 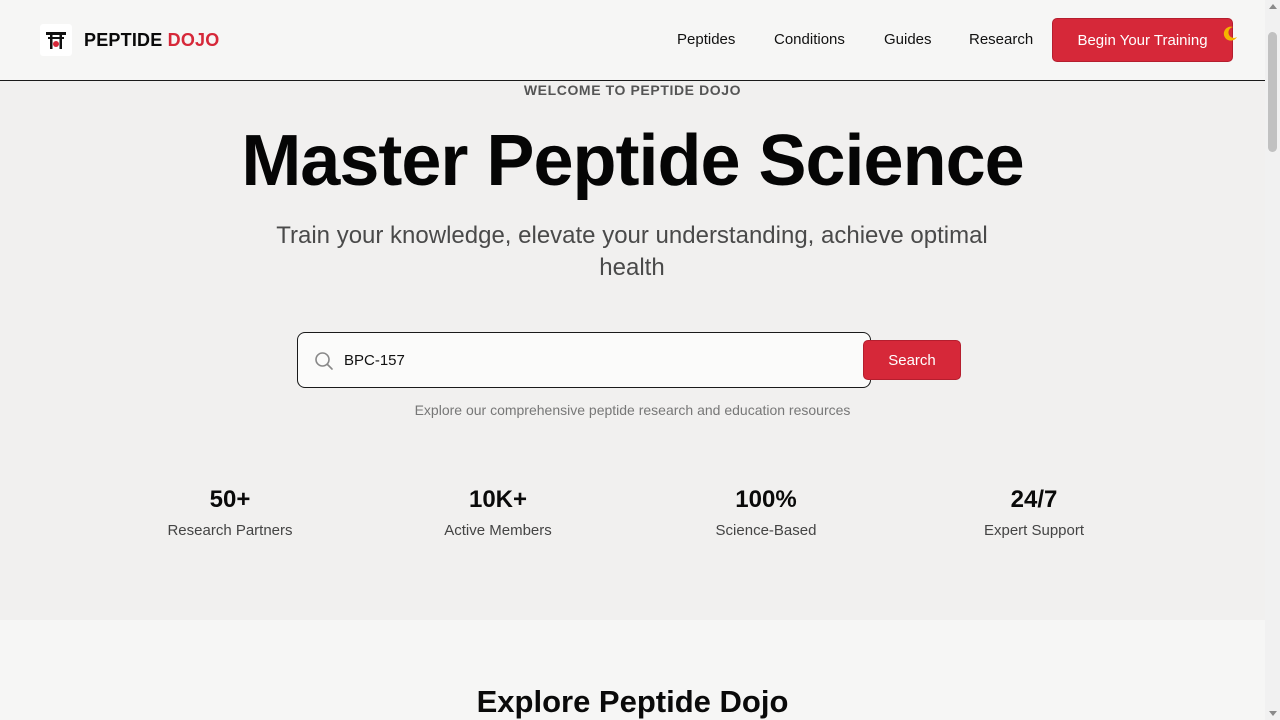 What do you see at coordinates (1142, 40) in the screenshot?
I see `begin-training-button: Begin Your Training` at bounding box center [1142, 40].